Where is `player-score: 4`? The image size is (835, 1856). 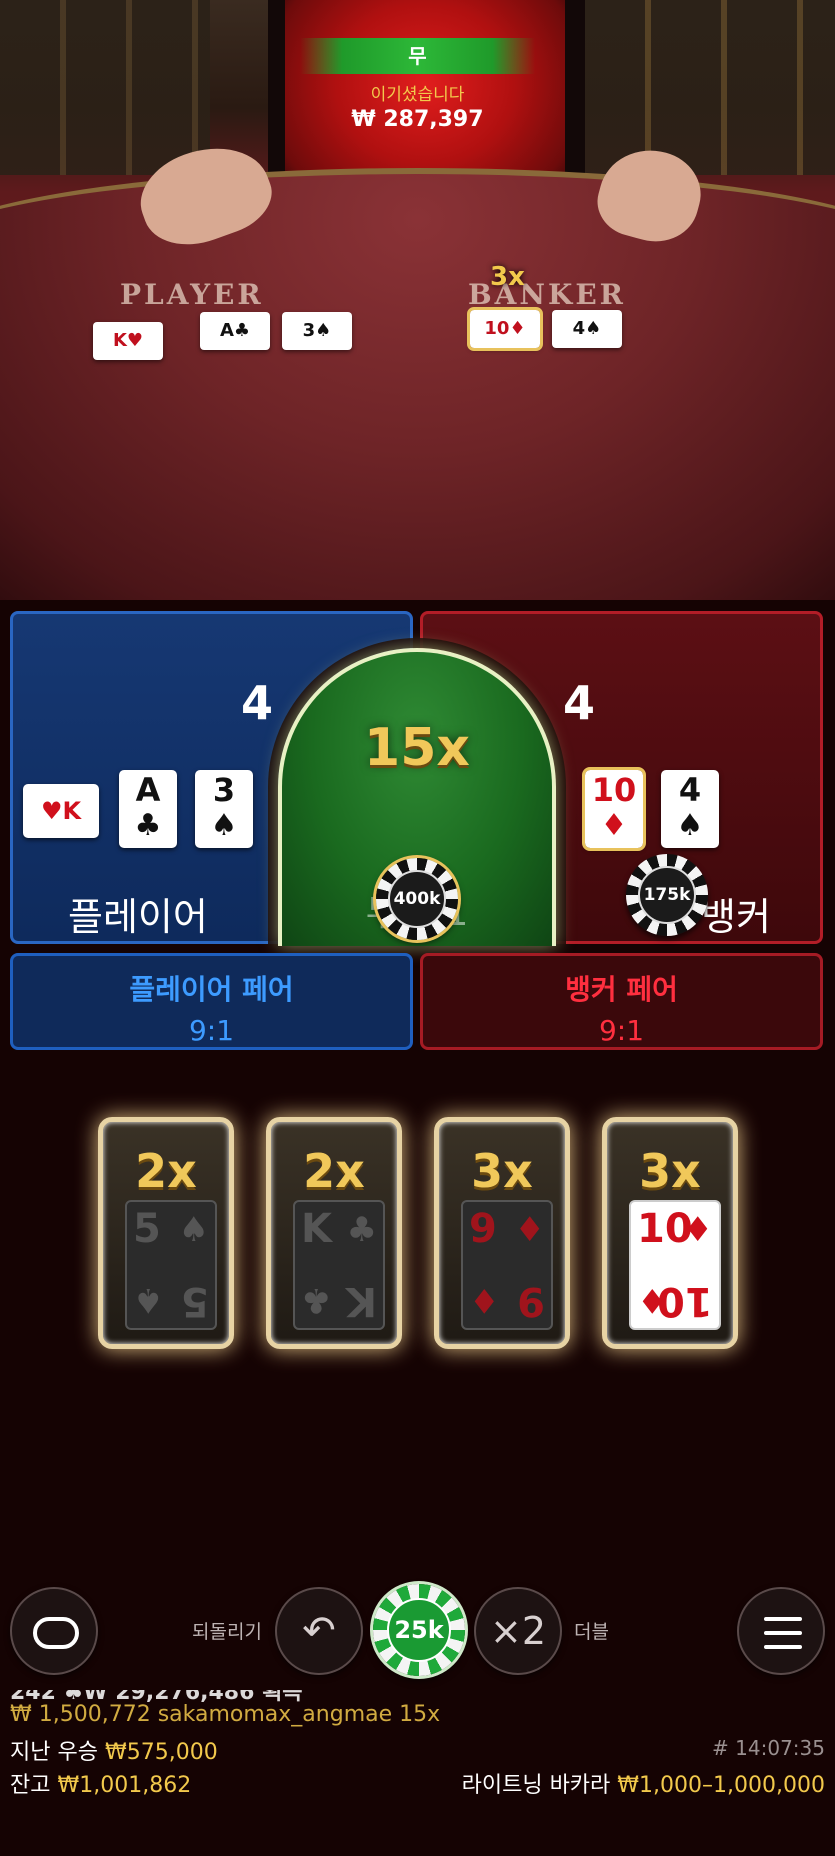 player-score: 4 is located at coordinates (257, 703).